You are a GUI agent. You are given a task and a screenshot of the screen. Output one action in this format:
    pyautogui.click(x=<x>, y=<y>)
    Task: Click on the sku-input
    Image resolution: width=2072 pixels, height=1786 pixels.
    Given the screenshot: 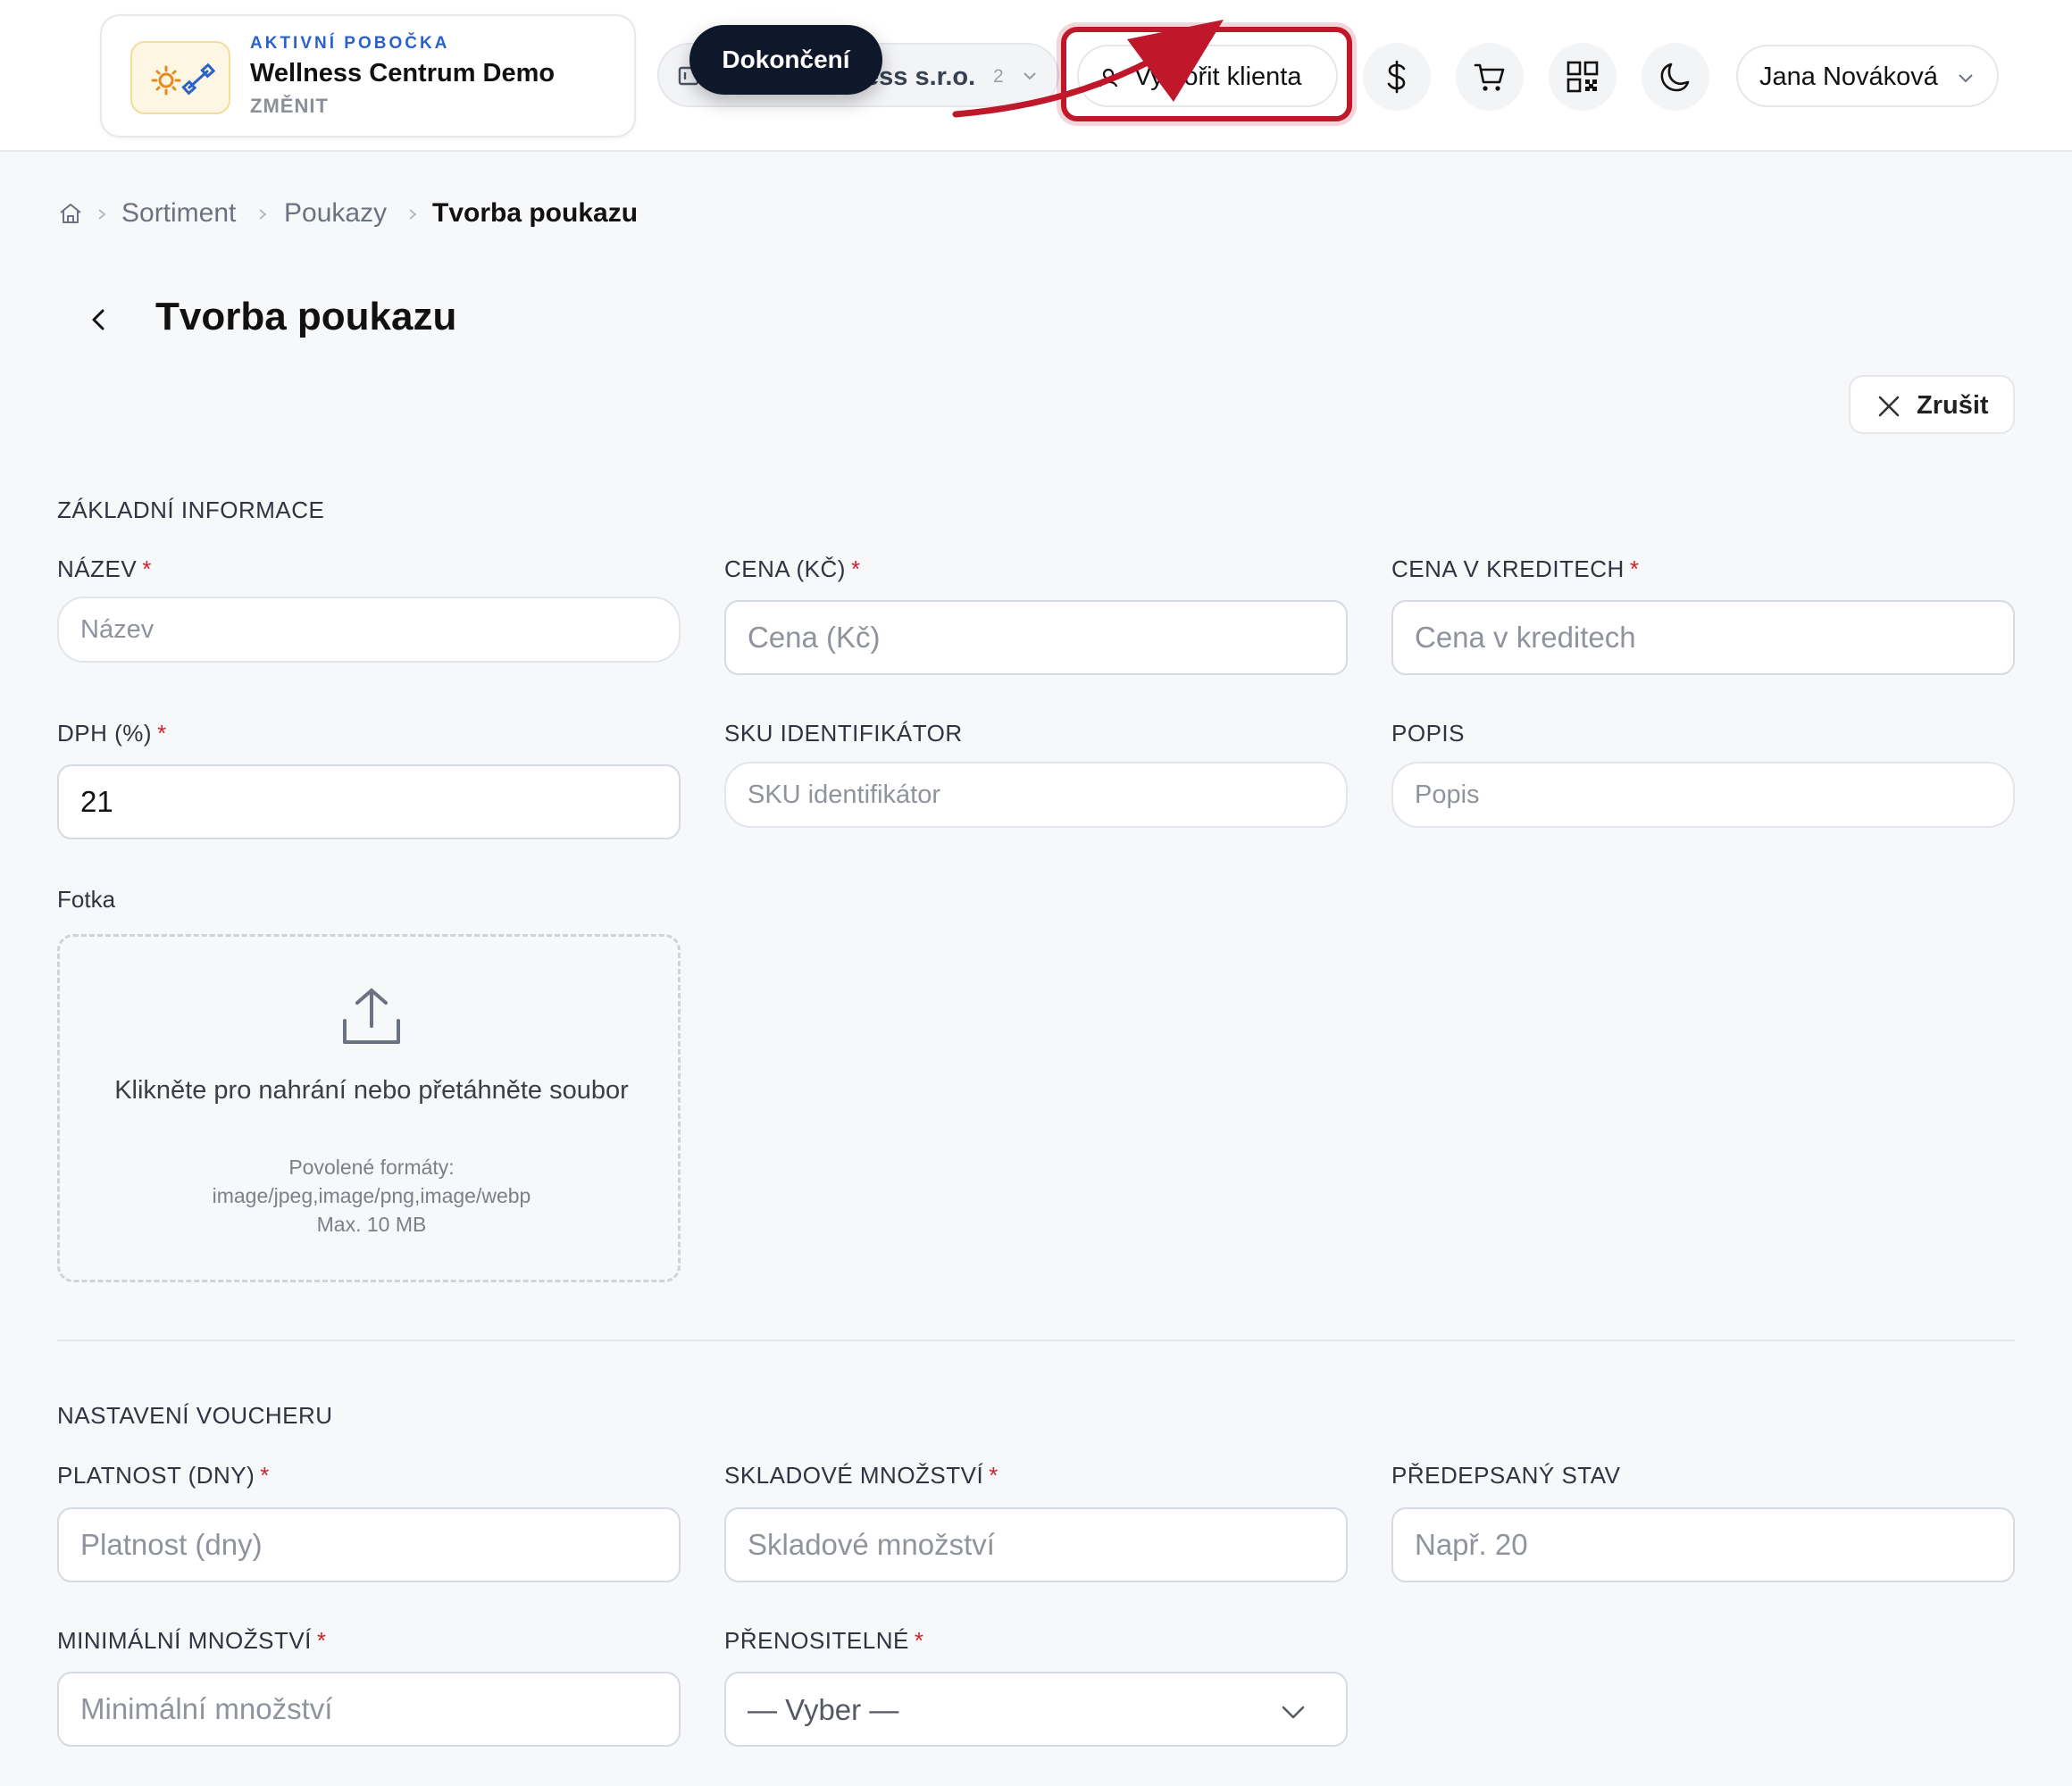 What is the action you would take?
    pyautogui.click(x=1036, y=795)
    